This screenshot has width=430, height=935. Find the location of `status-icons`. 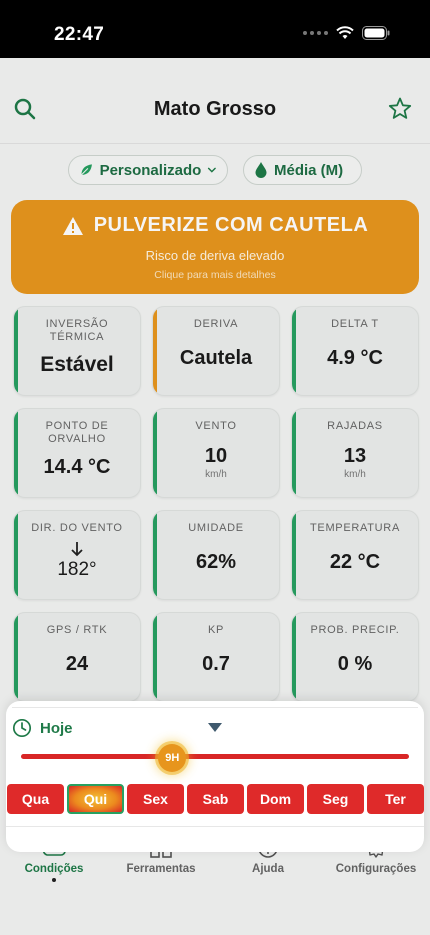

status-icons is located at coordinates (346, 33).